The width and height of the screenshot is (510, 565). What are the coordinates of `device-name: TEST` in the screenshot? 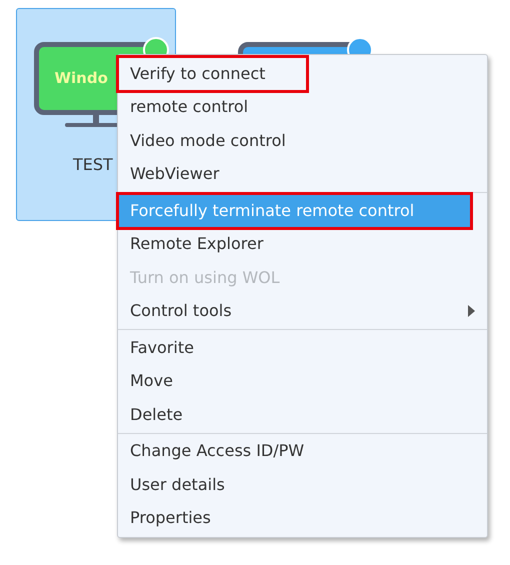 It's located at (93, 165).